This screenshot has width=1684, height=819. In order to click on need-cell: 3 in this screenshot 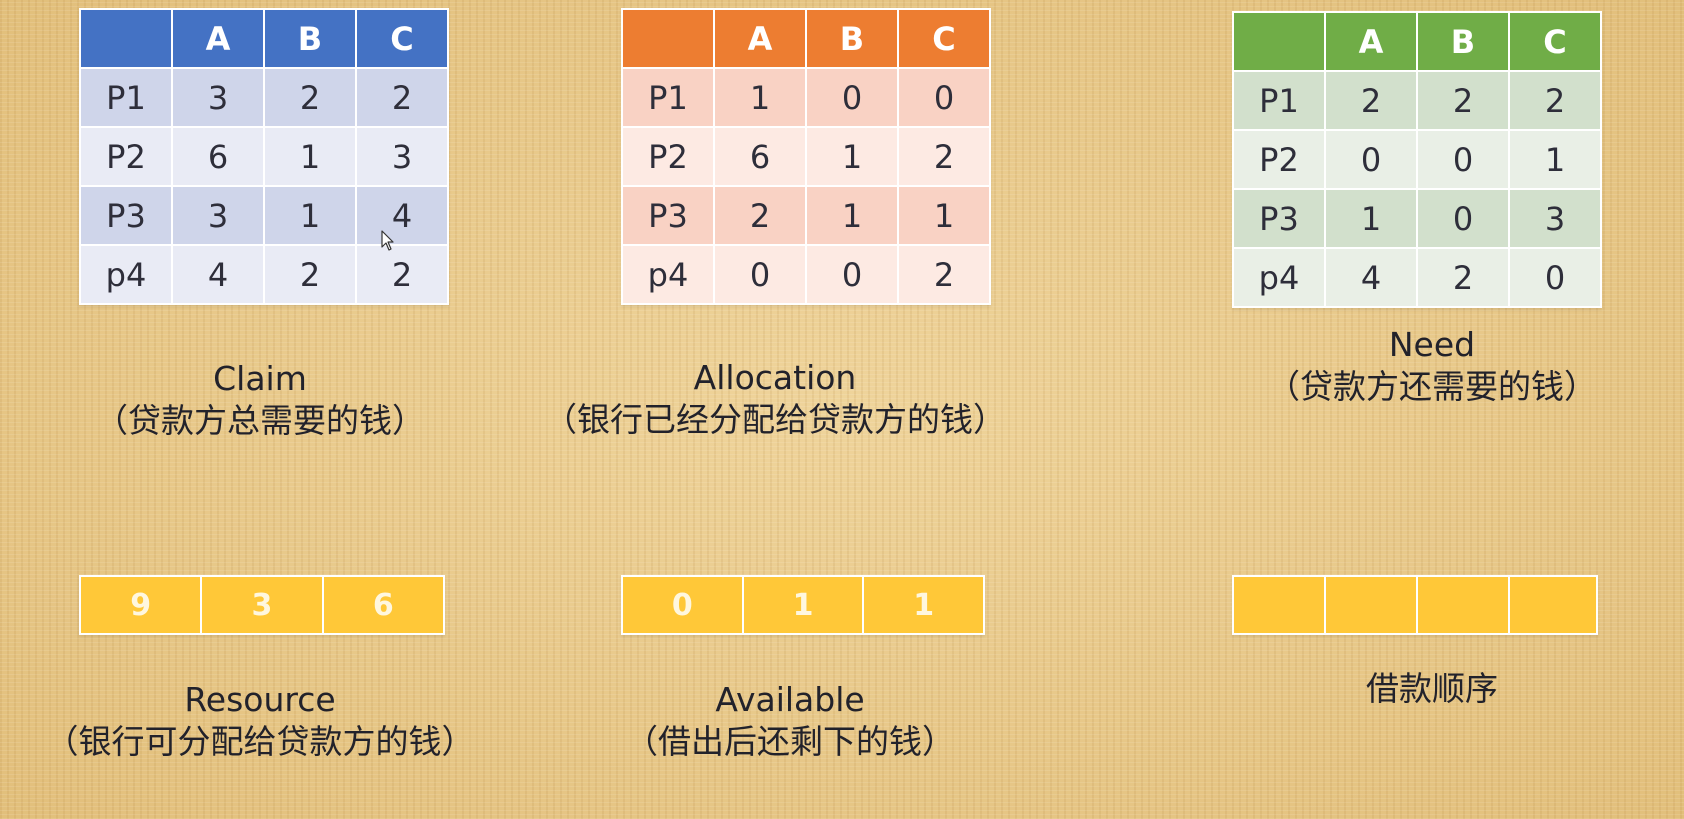, I will do `click(1555, 218)`.